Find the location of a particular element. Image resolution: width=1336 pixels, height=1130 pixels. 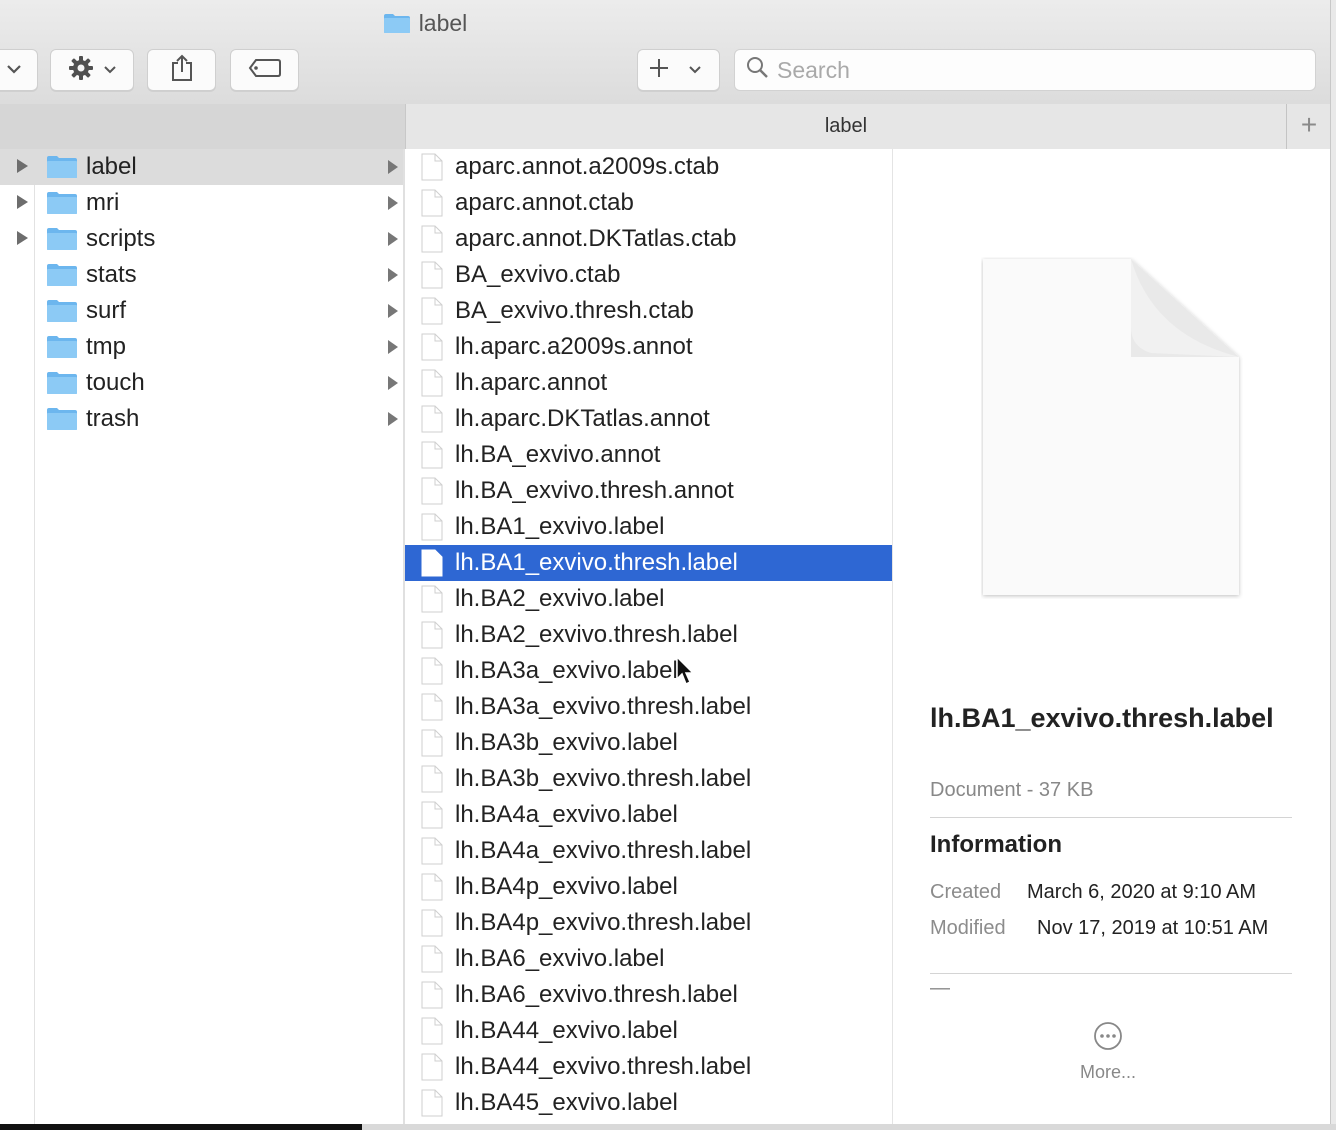

share-button is located at coordinates (181, 70).